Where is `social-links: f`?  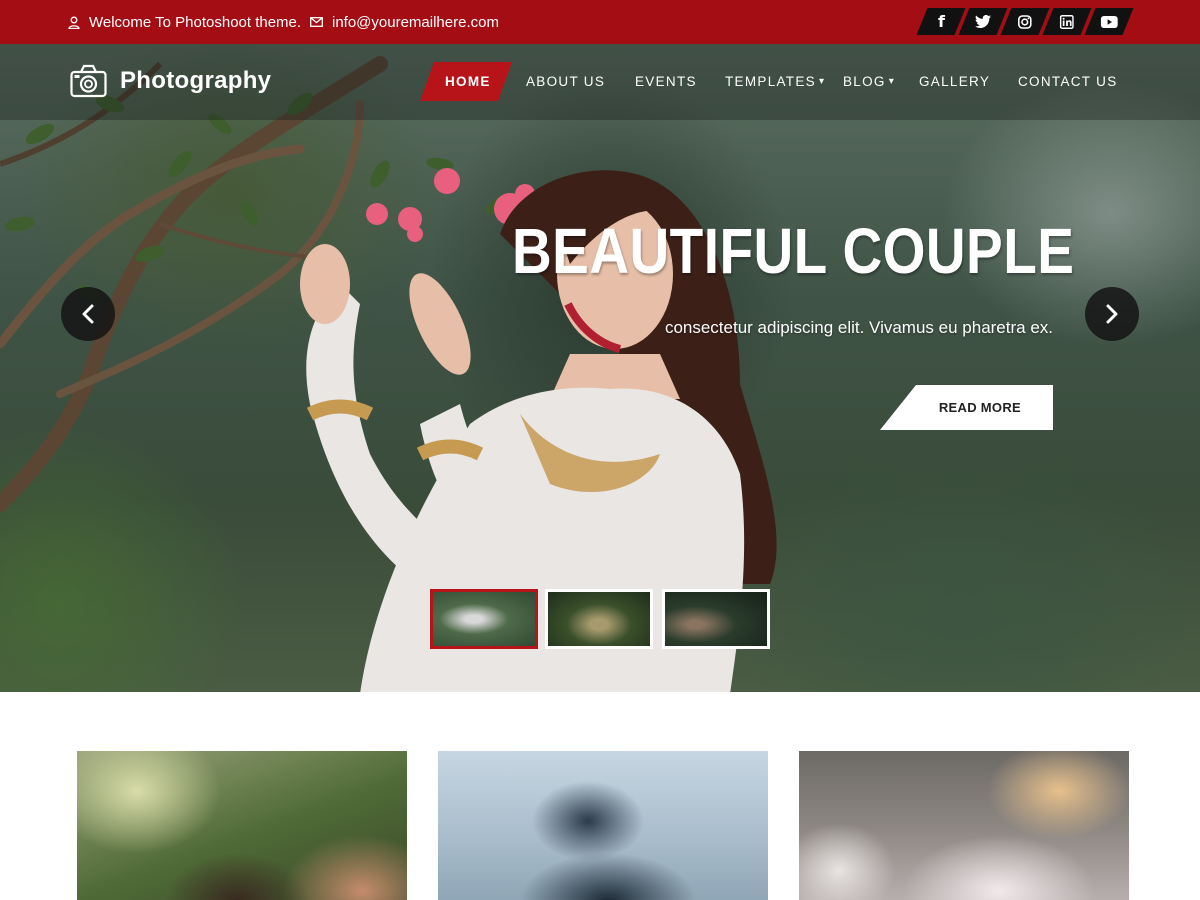 social-links: f is located at coordinates (1025, 21).